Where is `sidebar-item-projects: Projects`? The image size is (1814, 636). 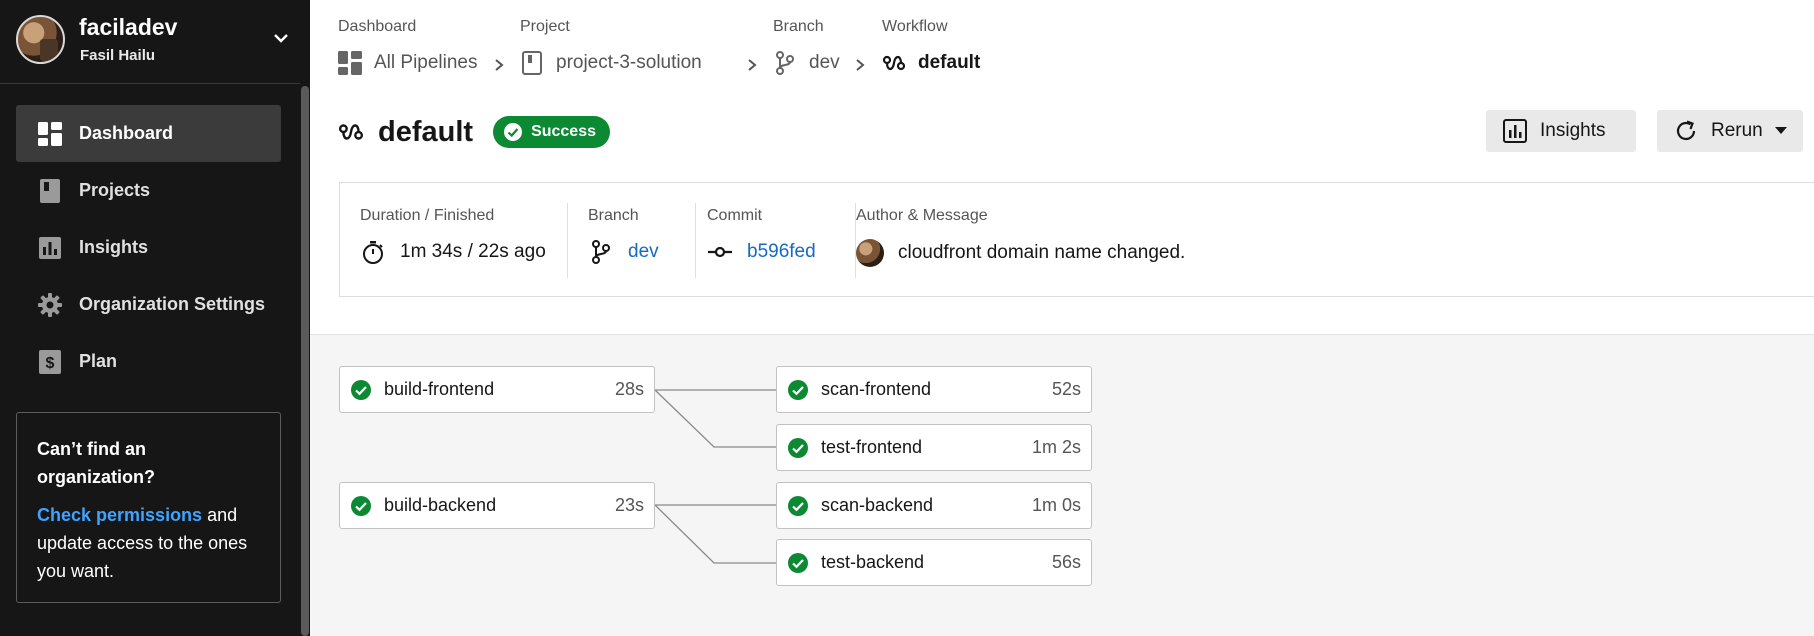
sidebar-item-projects: Projects is located at coordinates (148, 190).